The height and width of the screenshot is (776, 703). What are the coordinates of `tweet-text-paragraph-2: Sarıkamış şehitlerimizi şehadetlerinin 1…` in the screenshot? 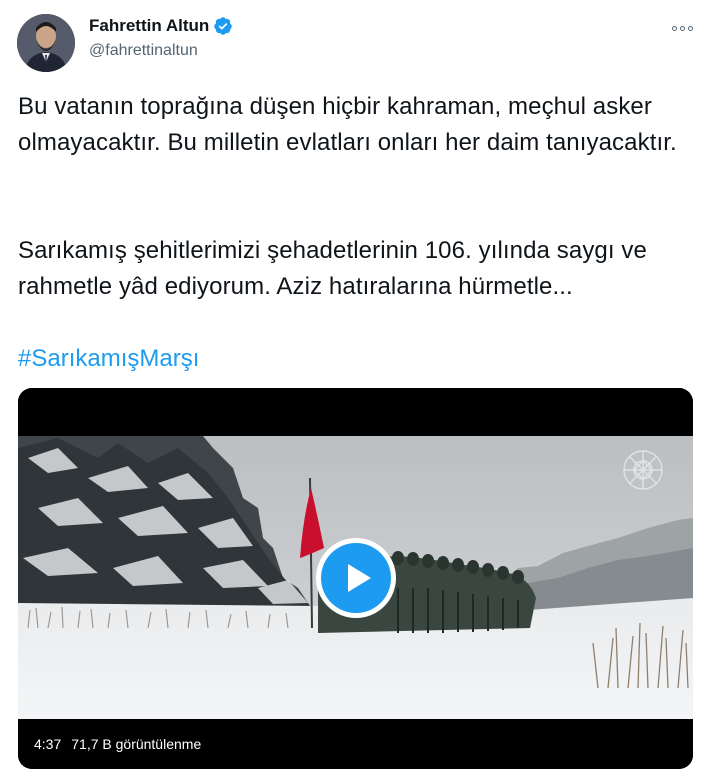 It's located at (332, 268).